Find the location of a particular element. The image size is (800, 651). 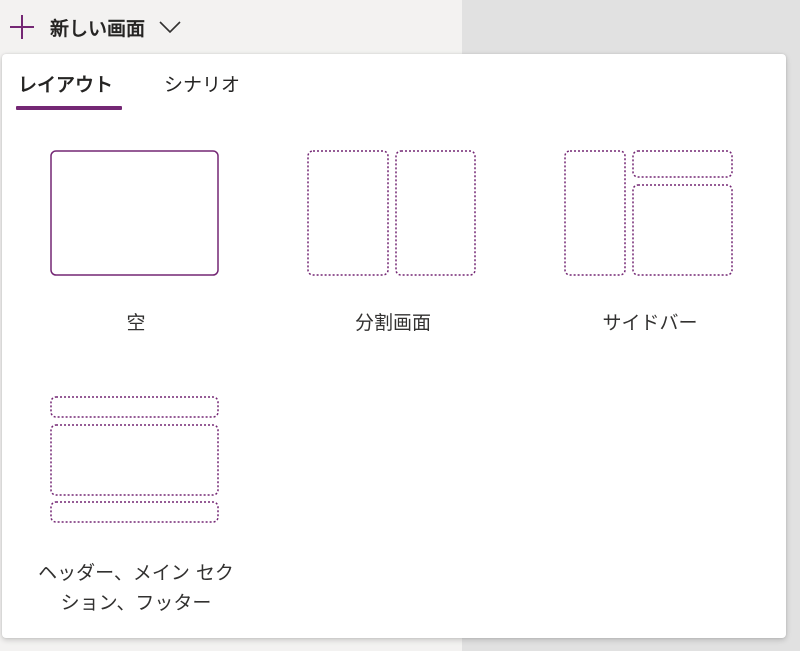

tab-scenario: シナリオ is located at coordinates (202, 83).